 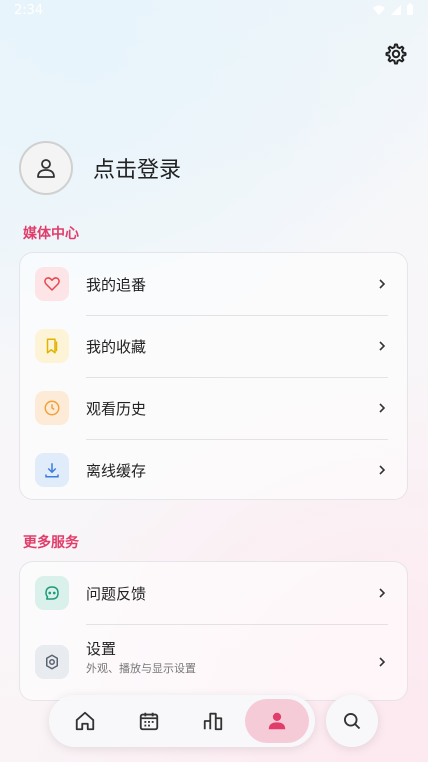 What do you see at coordinates (213, 408) in the screenshot?
I see `menu-item-history: 观看历史` at bounding box center [213, 408].